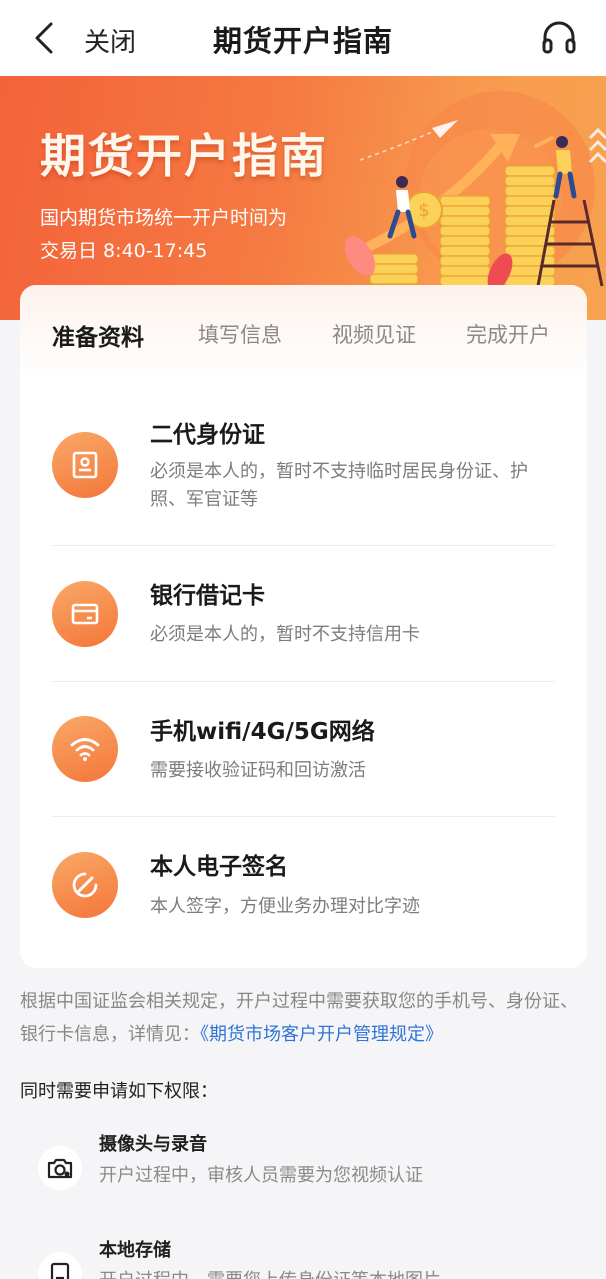  Describe the element at coordinates (261, 1175) in the screenshot. I see `permission-desc: 开户过程中，审核人员需要为您视频认证` at that location.